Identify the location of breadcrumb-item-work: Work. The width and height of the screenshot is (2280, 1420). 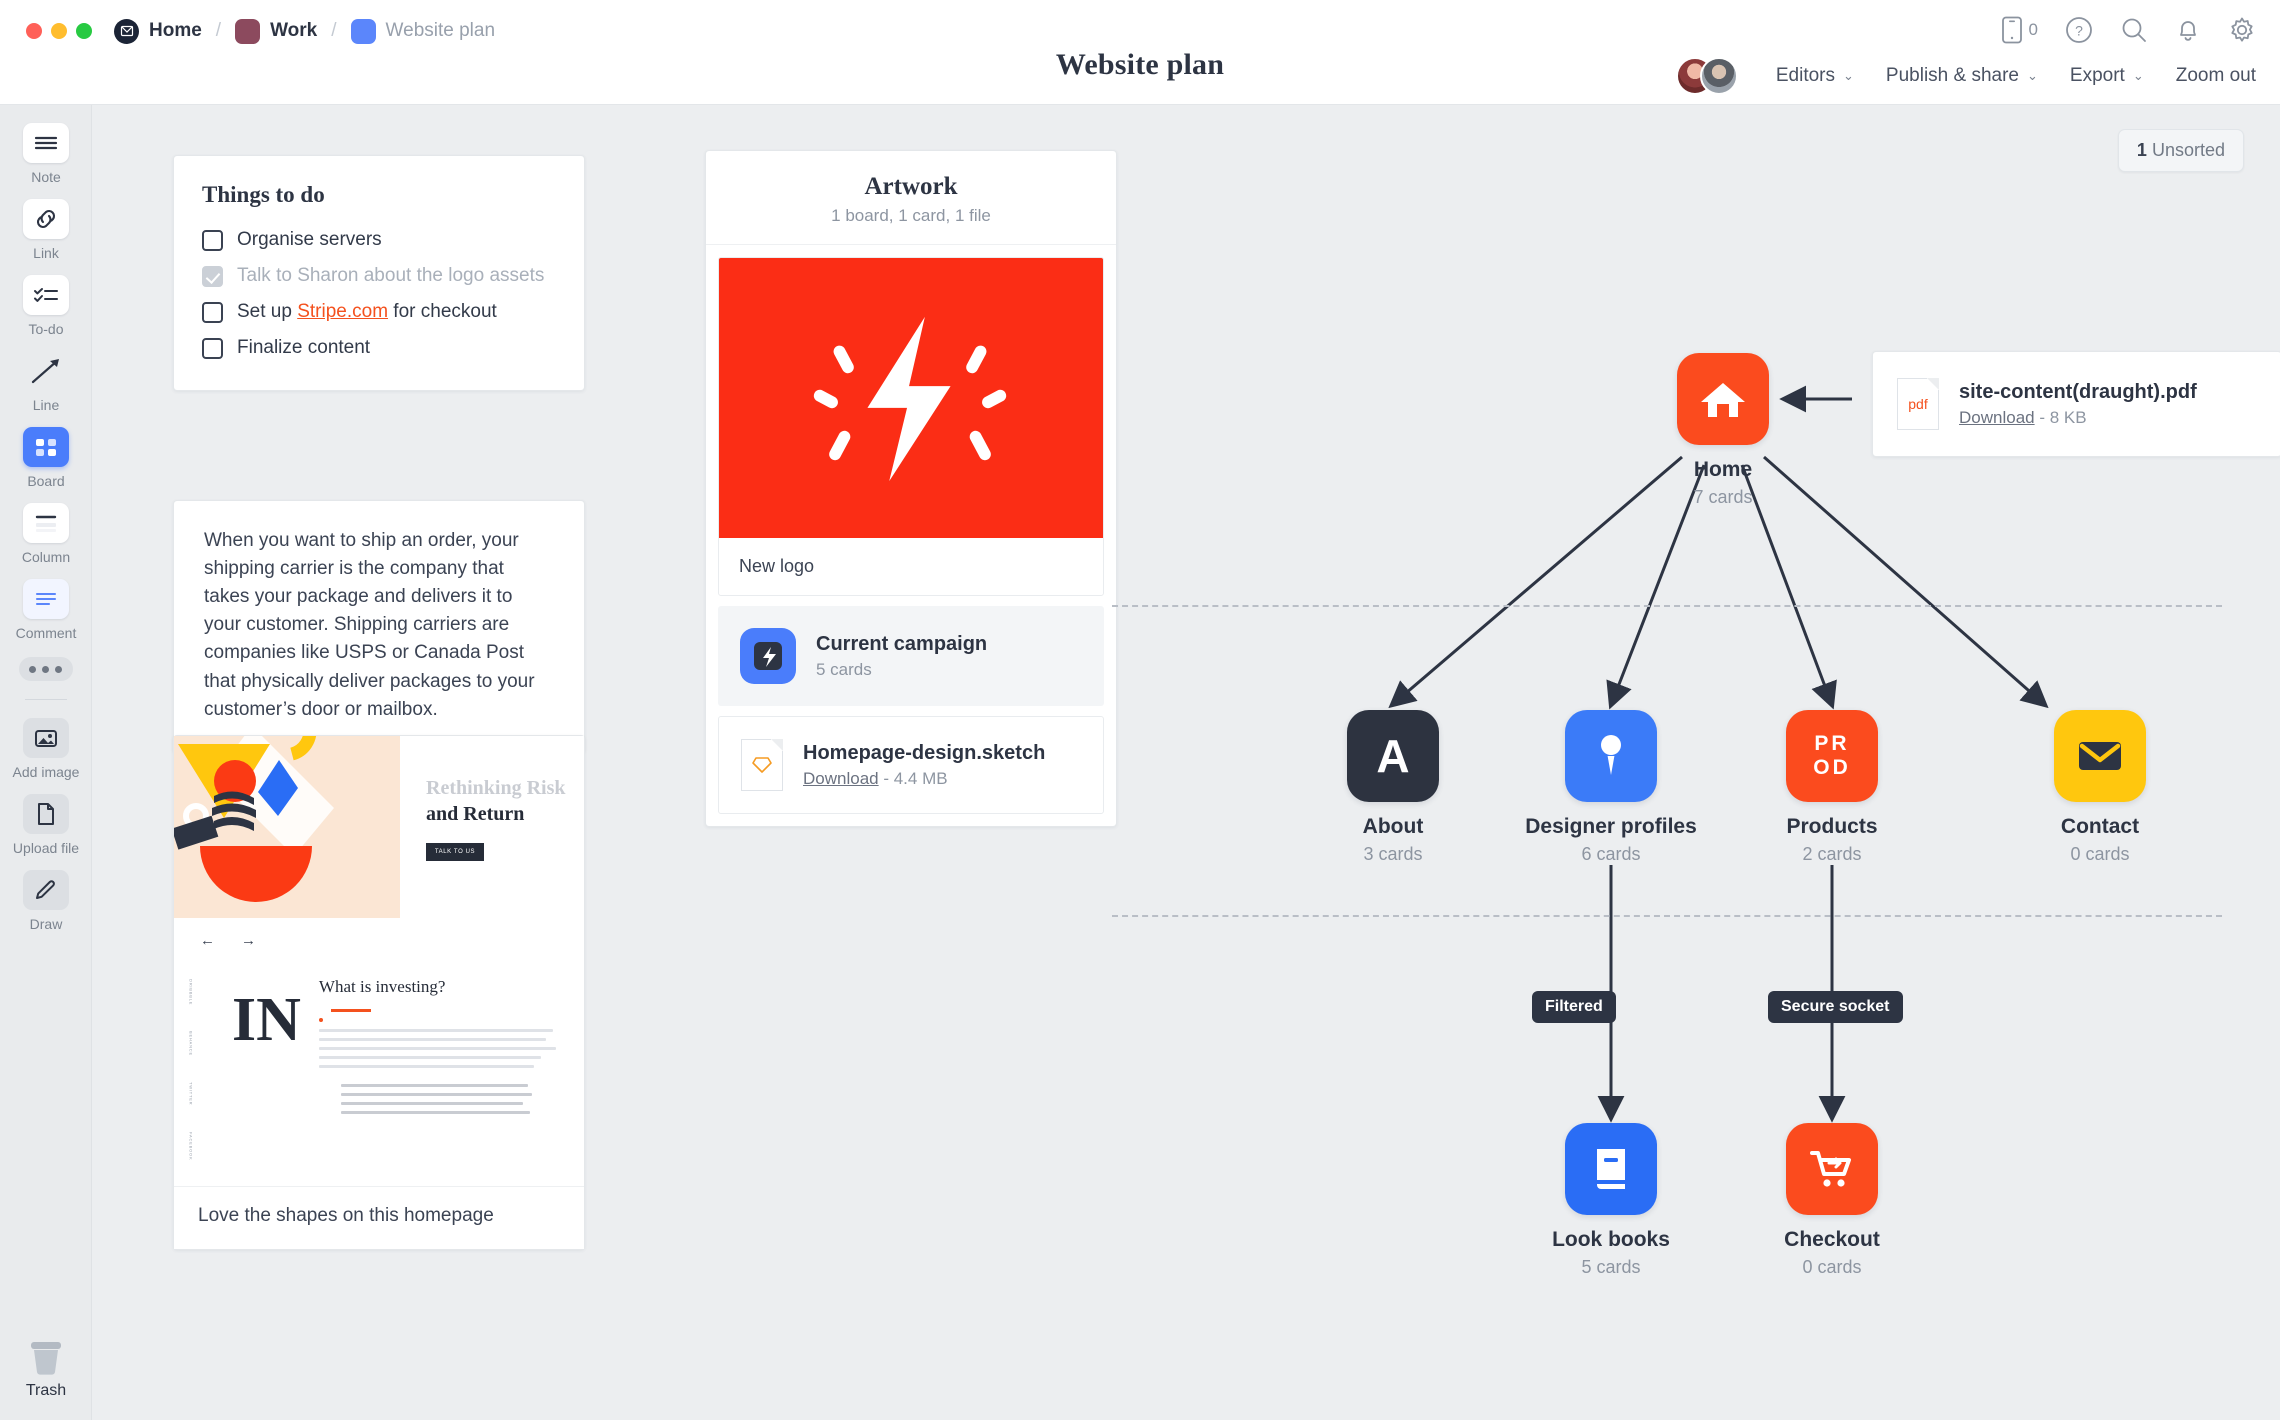
(276, 31).